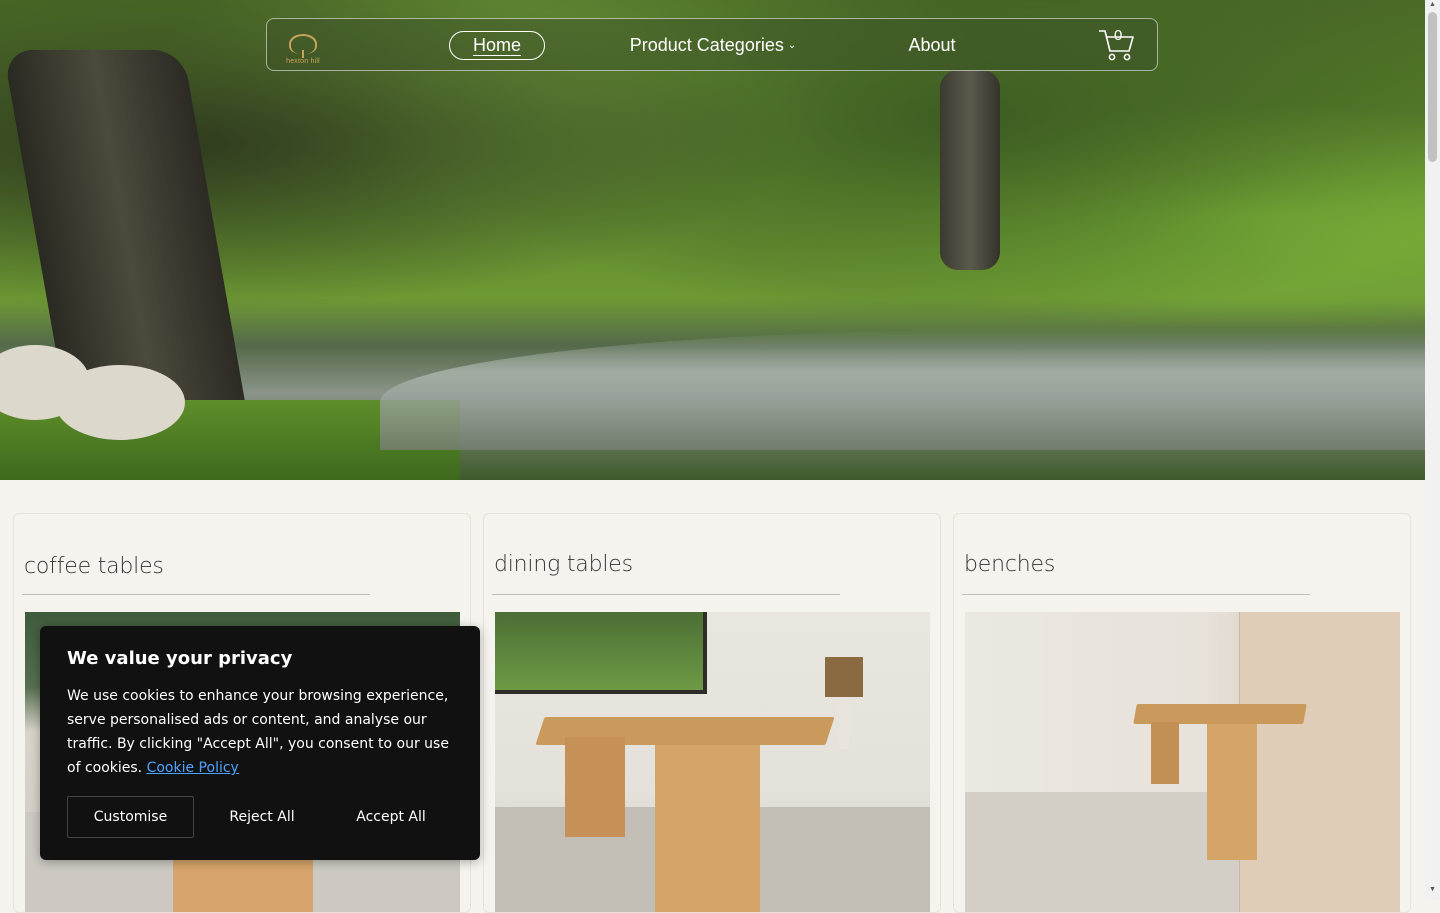 The height and width of the screenshot is (913, 1440). What do you see at coordinates (1432, 87) in the screenshot?
I see `scrollbar-thumb` at bounding box center [1432, 87].